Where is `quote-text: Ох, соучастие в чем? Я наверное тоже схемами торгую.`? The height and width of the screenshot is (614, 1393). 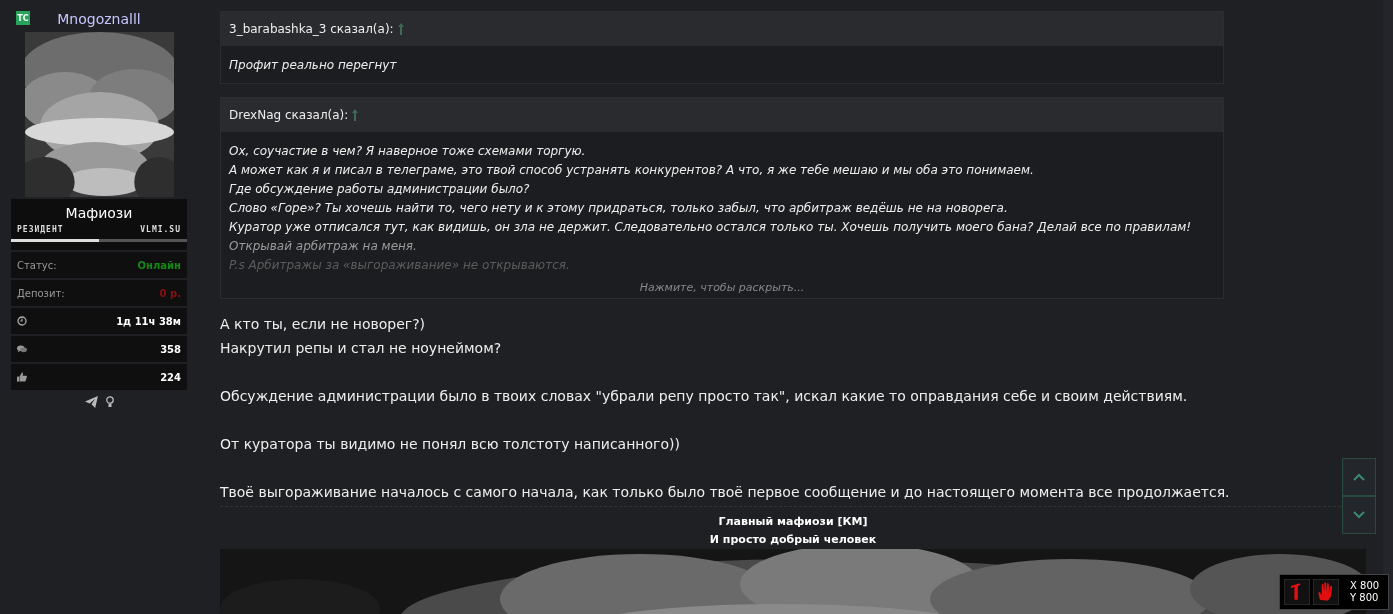
quote-text: Ох, соучастие в чем? Я наверное тоже схемами торгую. is located at coordinates (408, 151).